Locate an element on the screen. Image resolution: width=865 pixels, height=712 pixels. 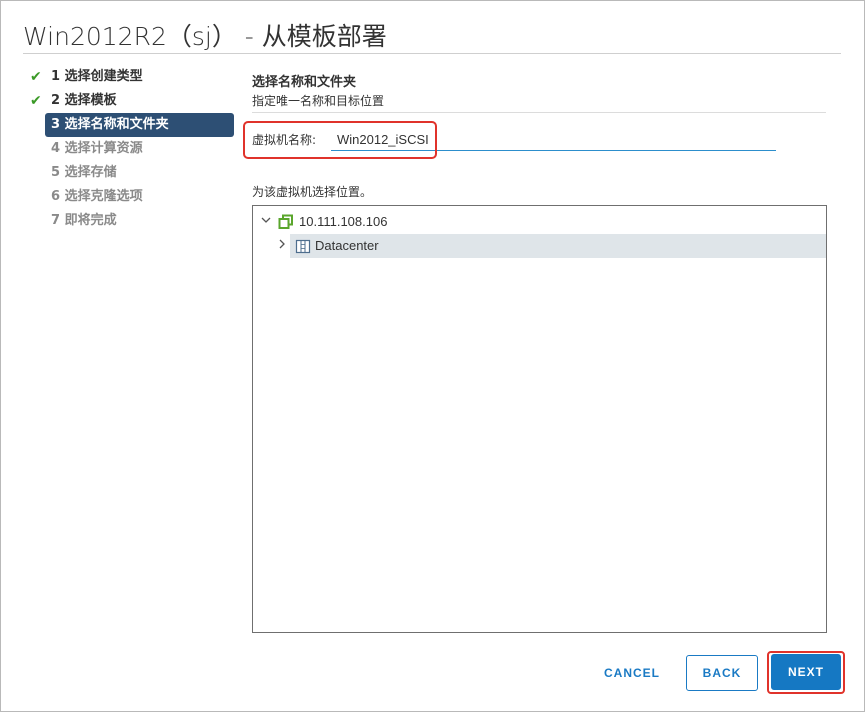
title-divider is located at coordinates (432, 53).